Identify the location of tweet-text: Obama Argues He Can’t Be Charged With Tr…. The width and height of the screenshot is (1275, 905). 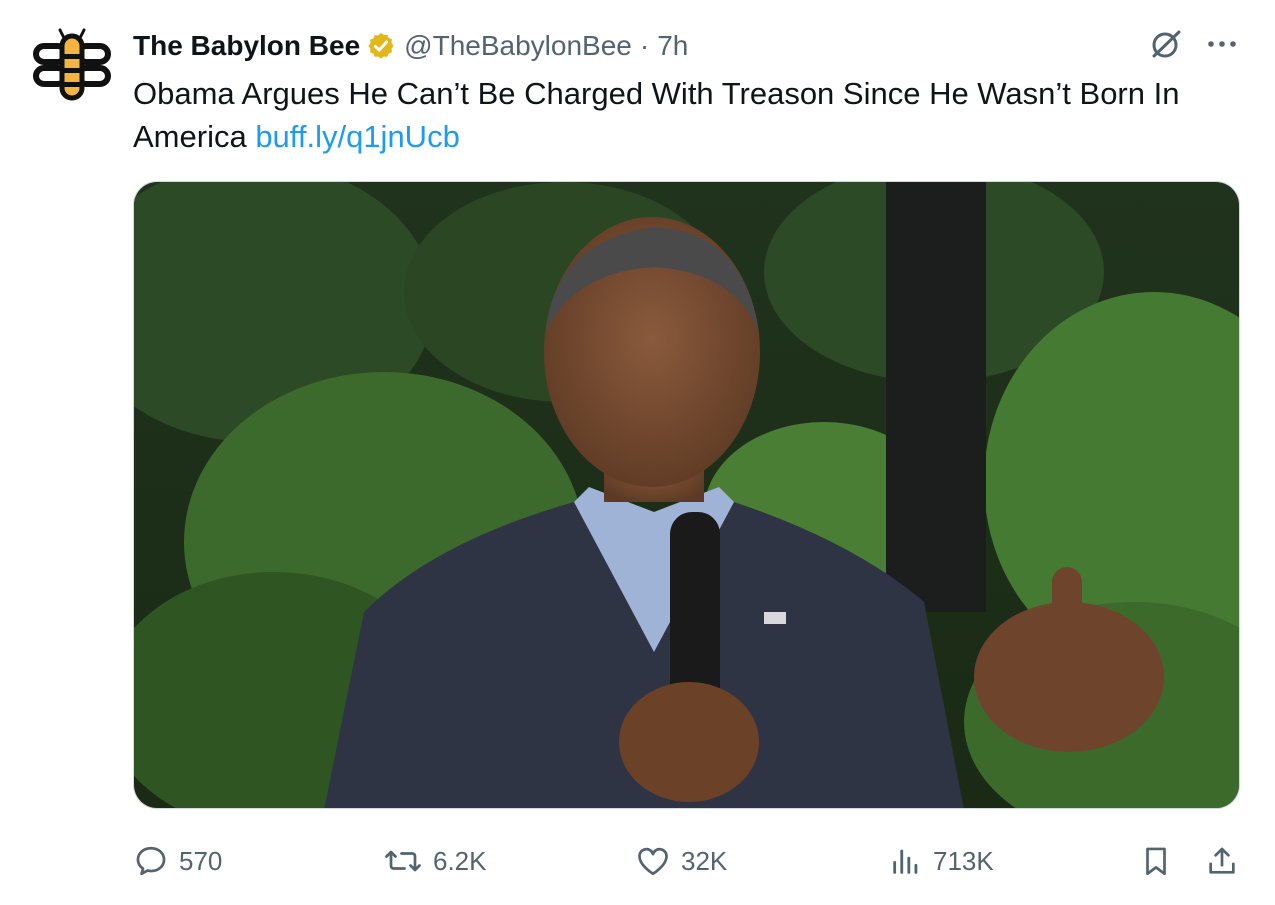
(683, 115).